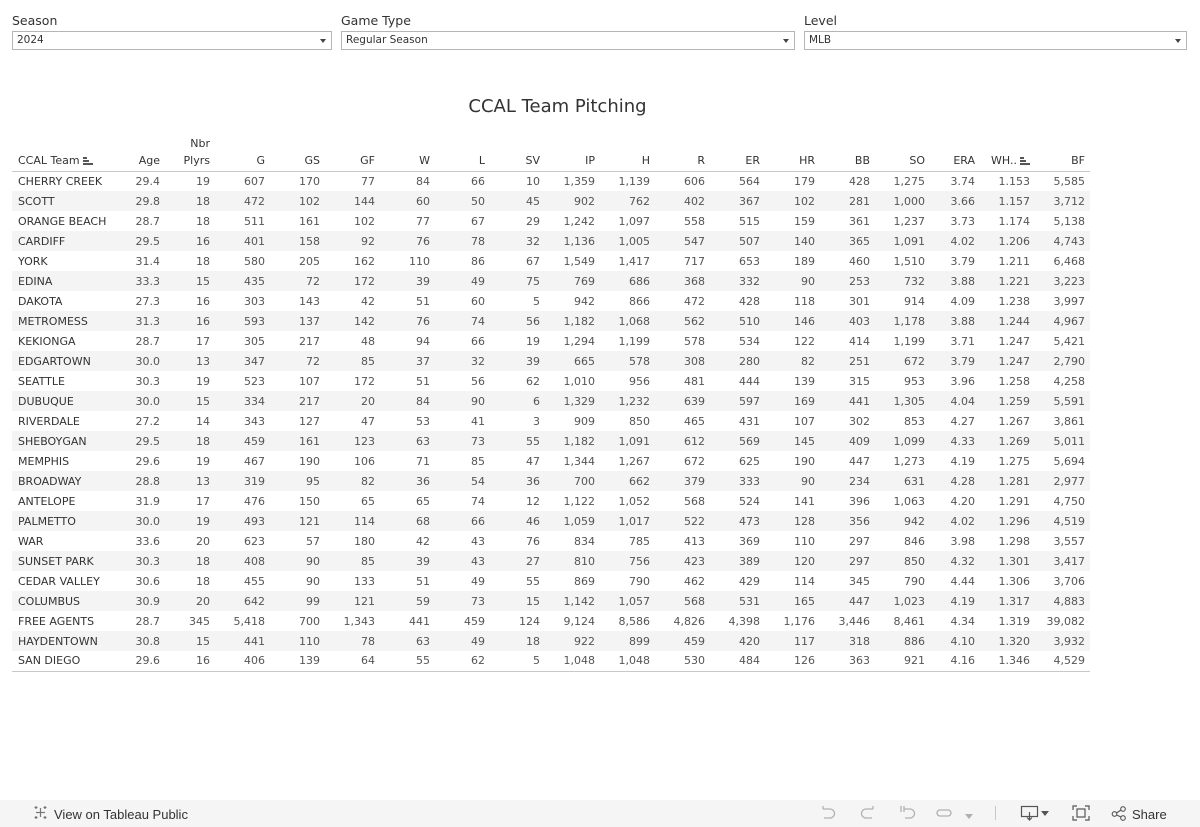 Image resolution: width=1200 pixels, height=827 pixels. Describe the element at coordinates (627, 661) in the screenshot. I see `stat-cell: 1,048` at that location.